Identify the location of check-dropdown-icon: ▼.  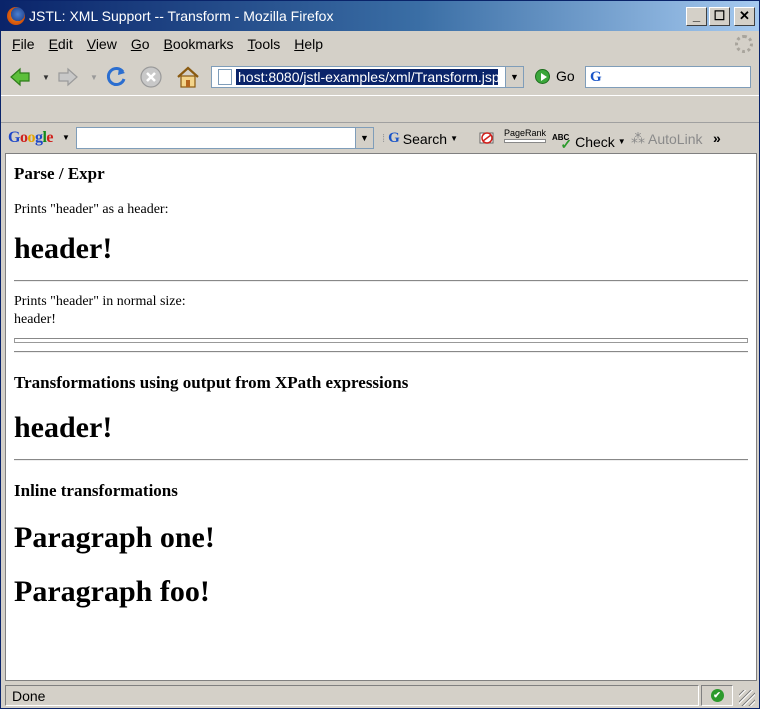
(622, 141).